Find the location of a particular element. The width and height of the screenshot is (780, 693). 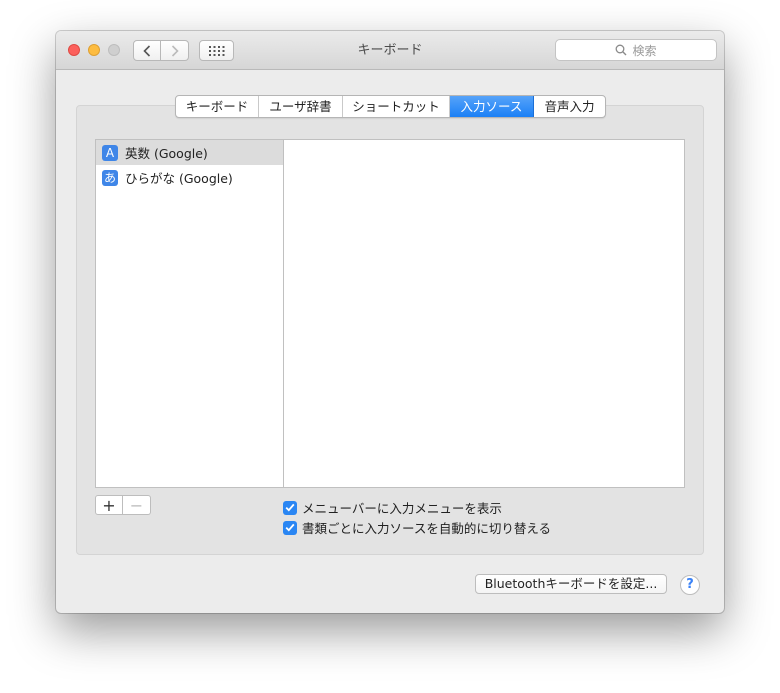

navigation-buttons is located at coordinates (161, 50).